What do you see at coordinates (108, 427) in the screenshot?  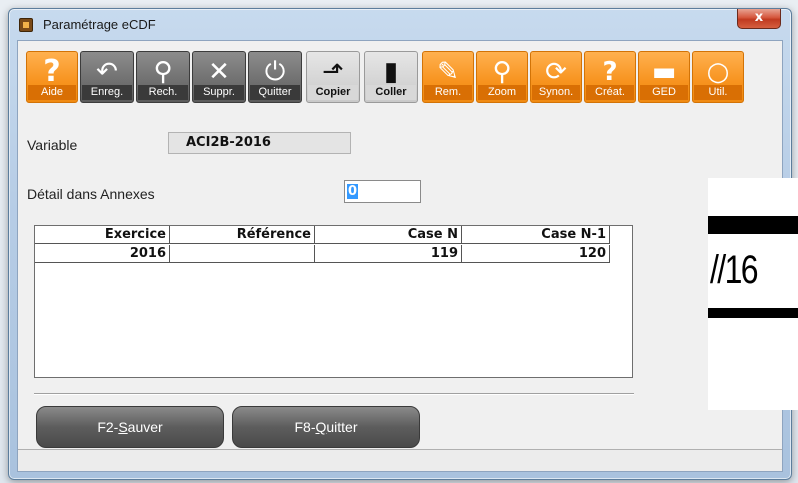 I see `save-button-prefix: F2-` at bounding box center [108, 427].